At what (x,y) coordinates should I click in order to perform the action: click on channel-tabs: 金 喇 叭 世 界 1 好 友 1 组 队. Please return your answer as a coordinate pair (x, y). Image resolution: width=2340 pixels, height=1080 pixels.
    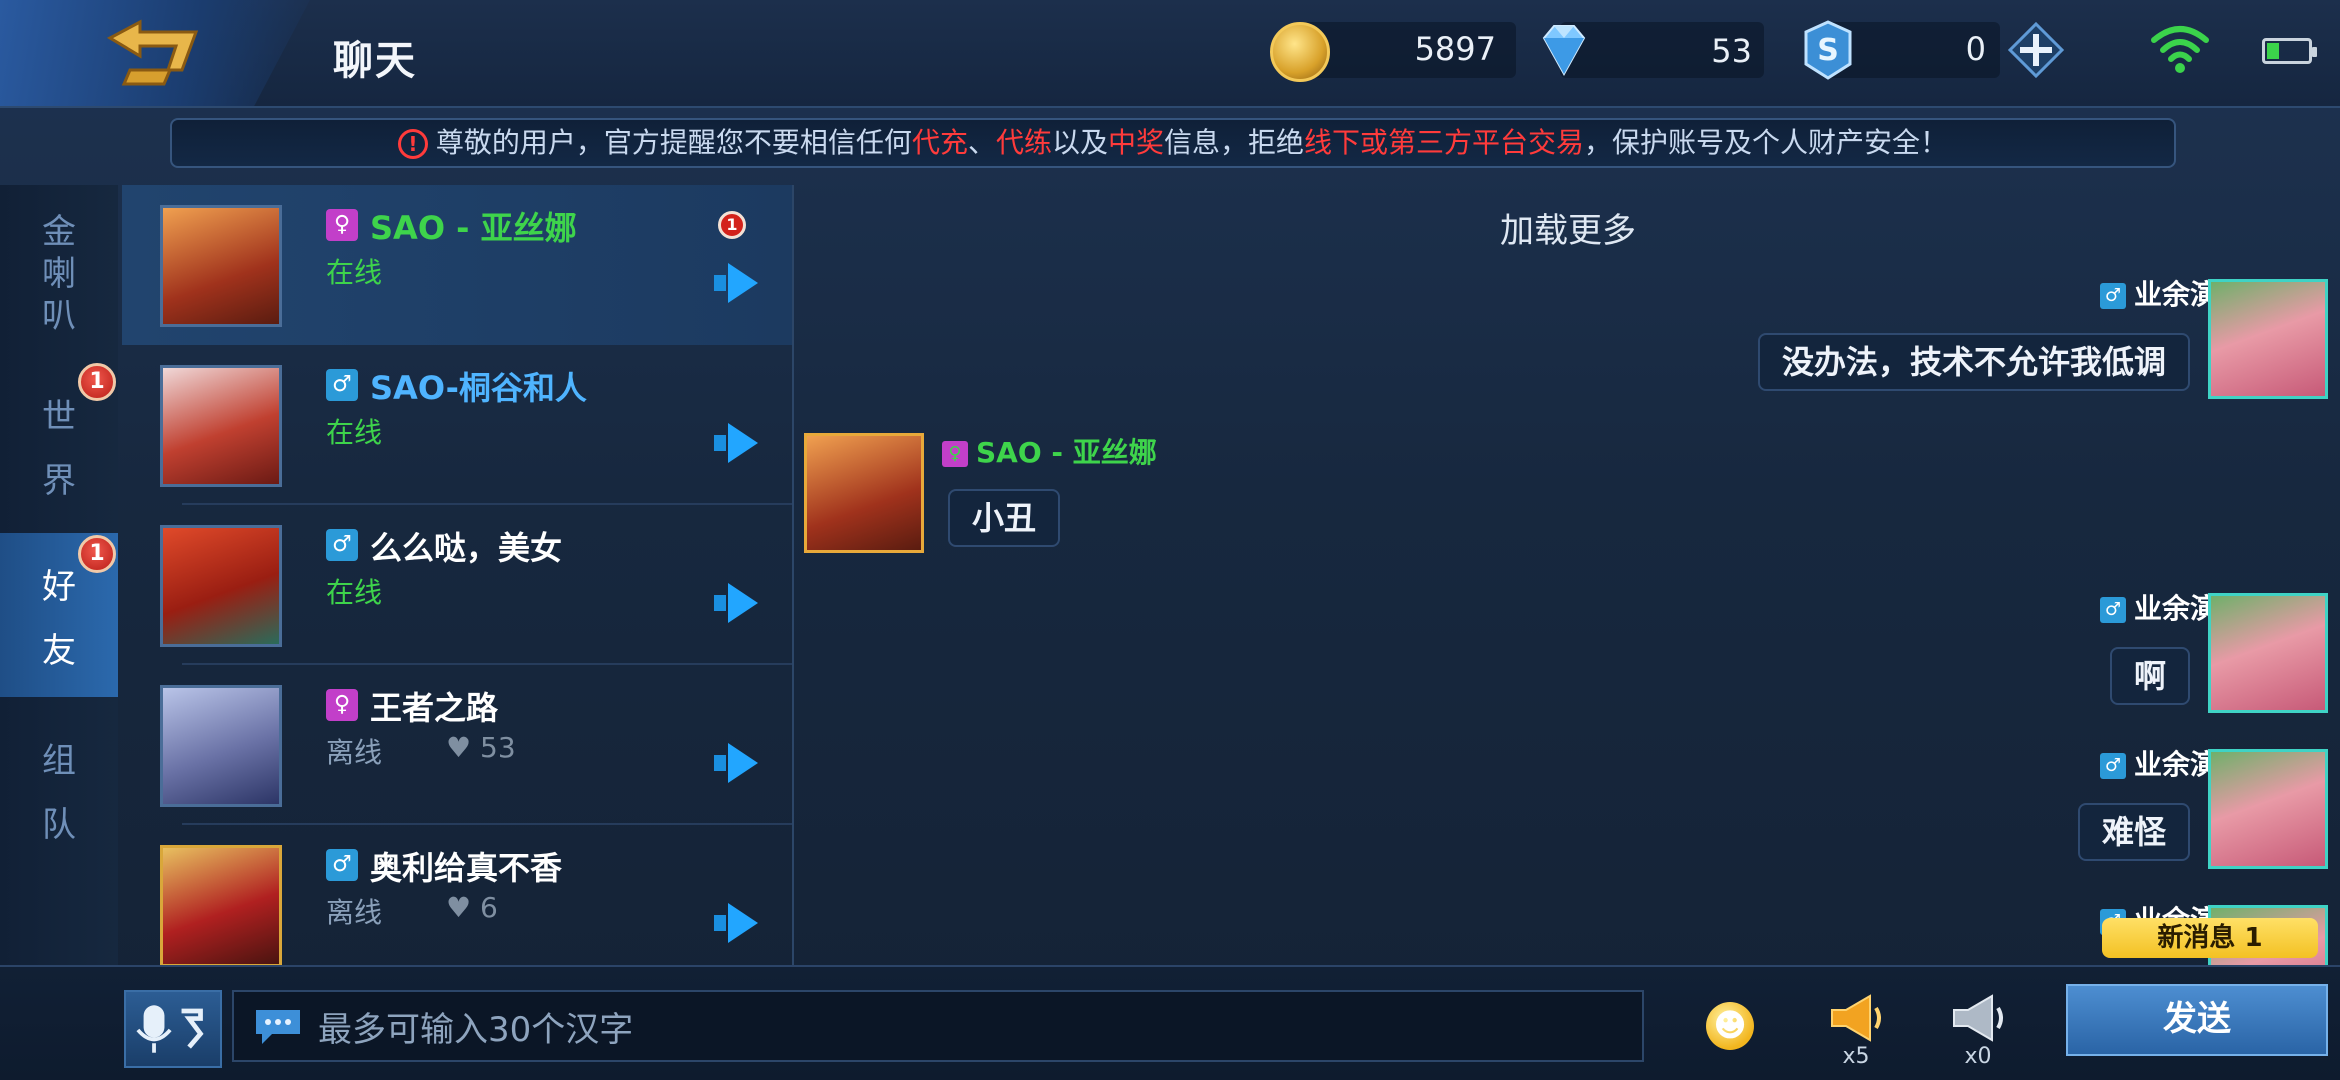
    Looking at the image, I should click on (59, 632).